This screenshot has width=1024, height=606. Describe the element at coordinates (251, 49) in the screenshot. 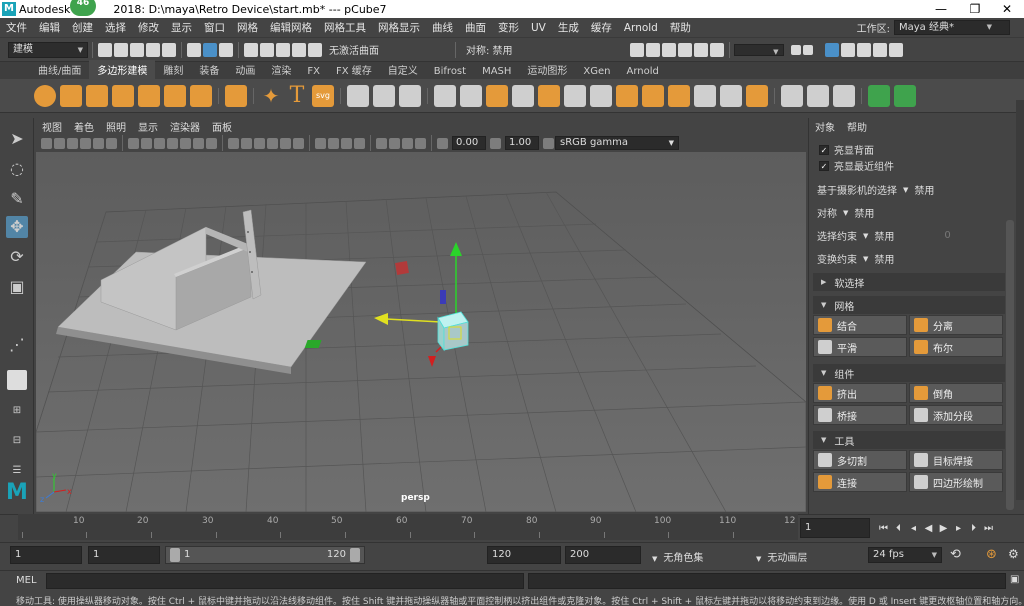

I see `snap-grid-icon` at that location.